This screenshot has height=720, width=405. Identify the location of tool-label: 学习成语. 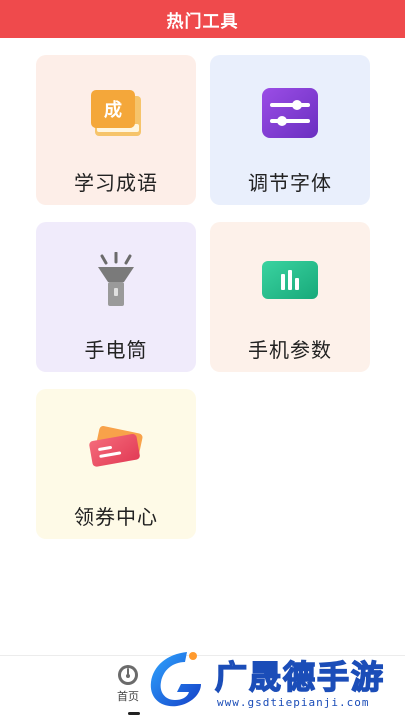
(116, 183).